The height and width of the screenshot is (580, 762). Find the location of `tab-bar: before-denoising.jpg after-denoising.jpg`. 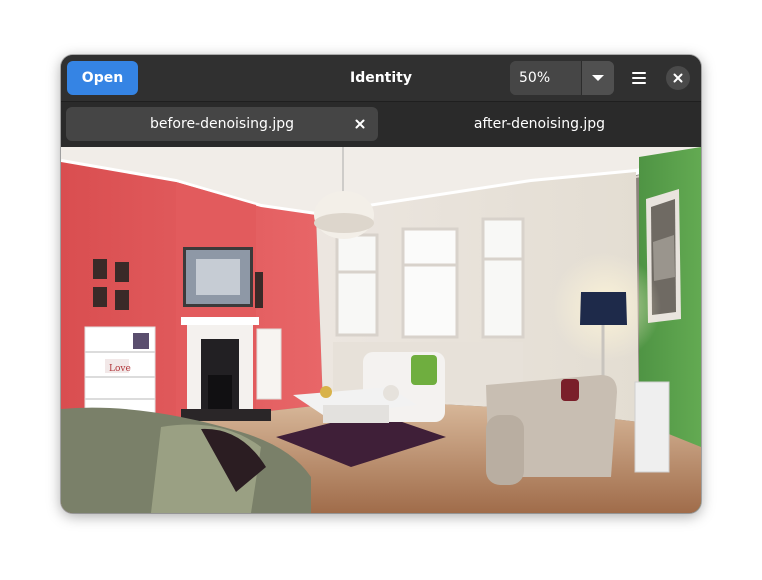

tab-bar: before-denoising.jpg after-denoising.jpg is located at coordinates (381, 124).